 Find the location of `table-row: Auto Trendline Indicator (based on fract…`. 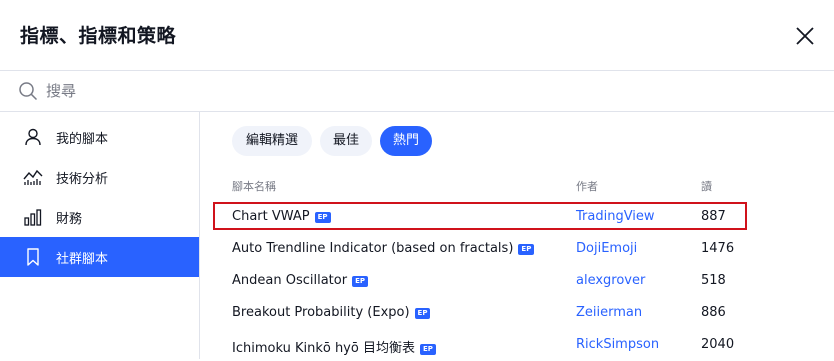

table-row: Auto Trendline Indicator (based on fract… is located at coordinates (524, 249).